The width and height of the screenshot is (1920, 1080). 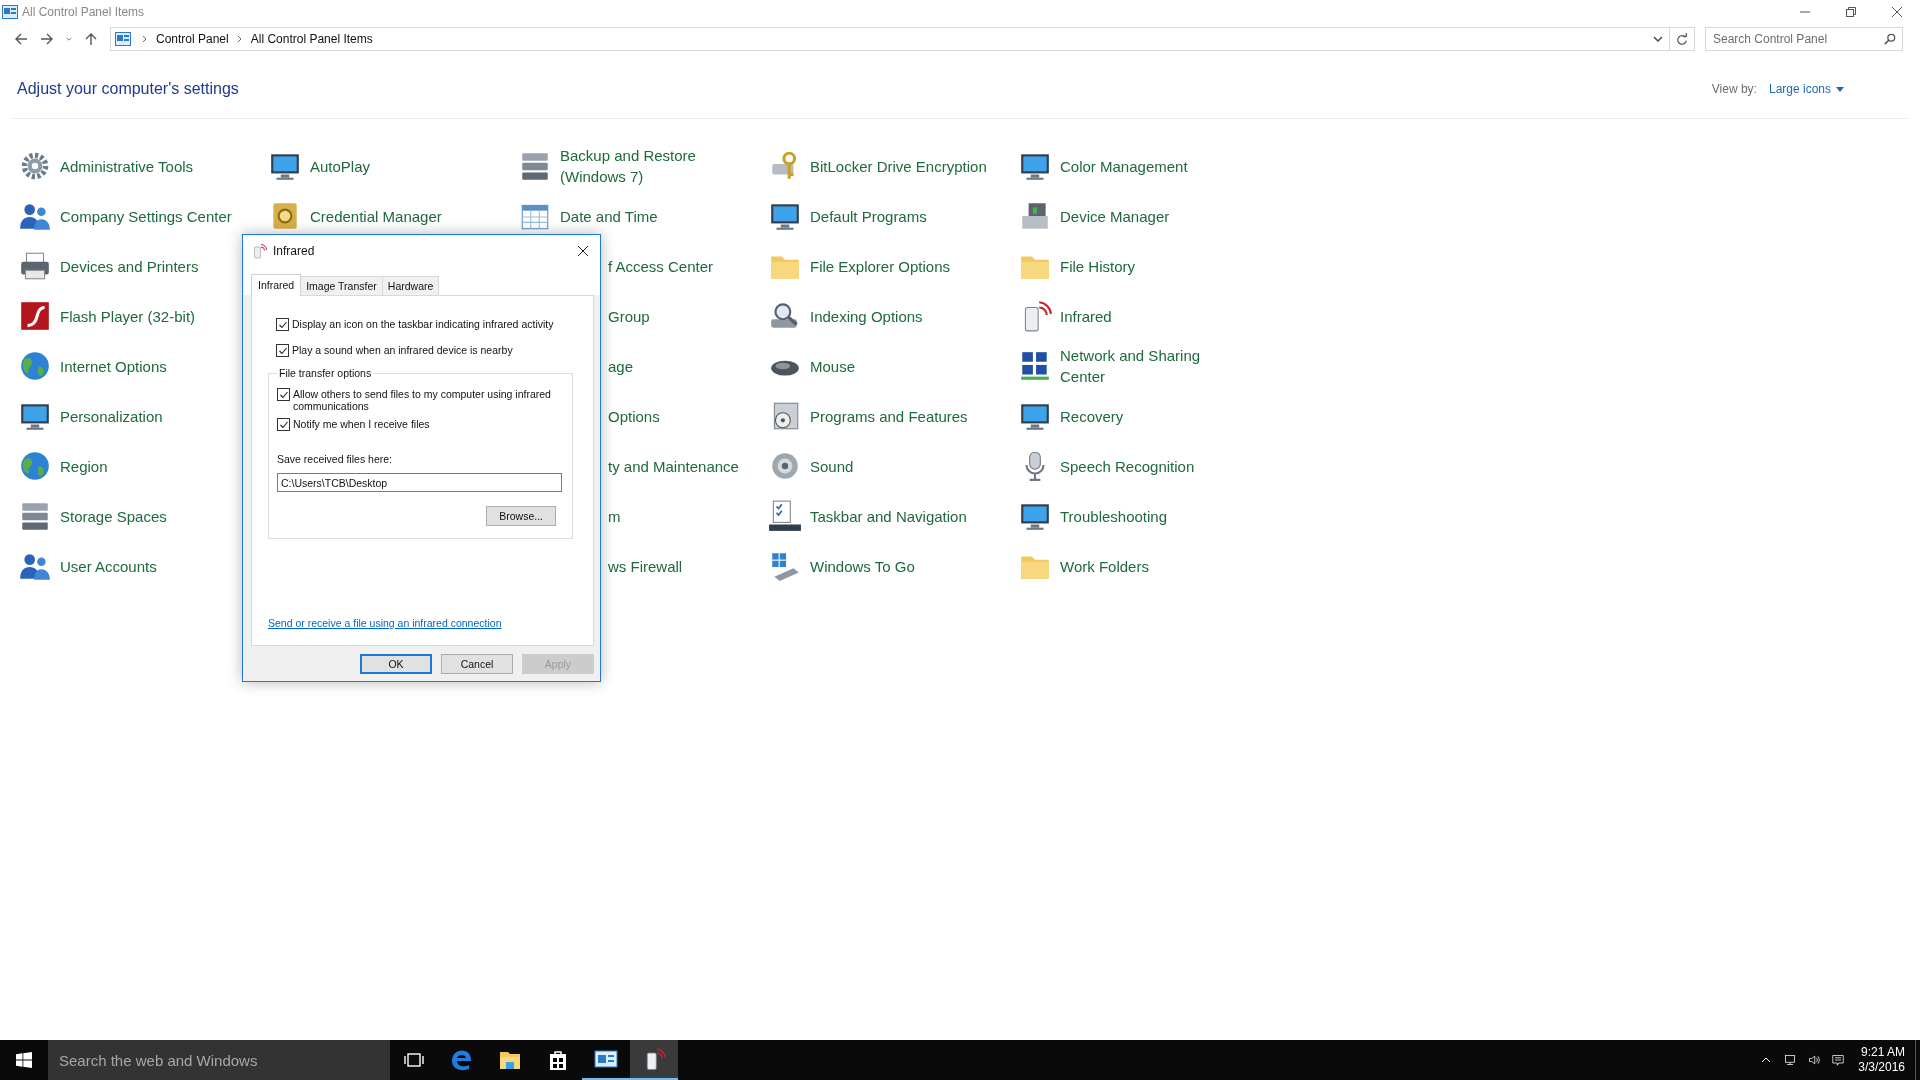 I want to click on swoosh-icon, so click(x=35, y=316).